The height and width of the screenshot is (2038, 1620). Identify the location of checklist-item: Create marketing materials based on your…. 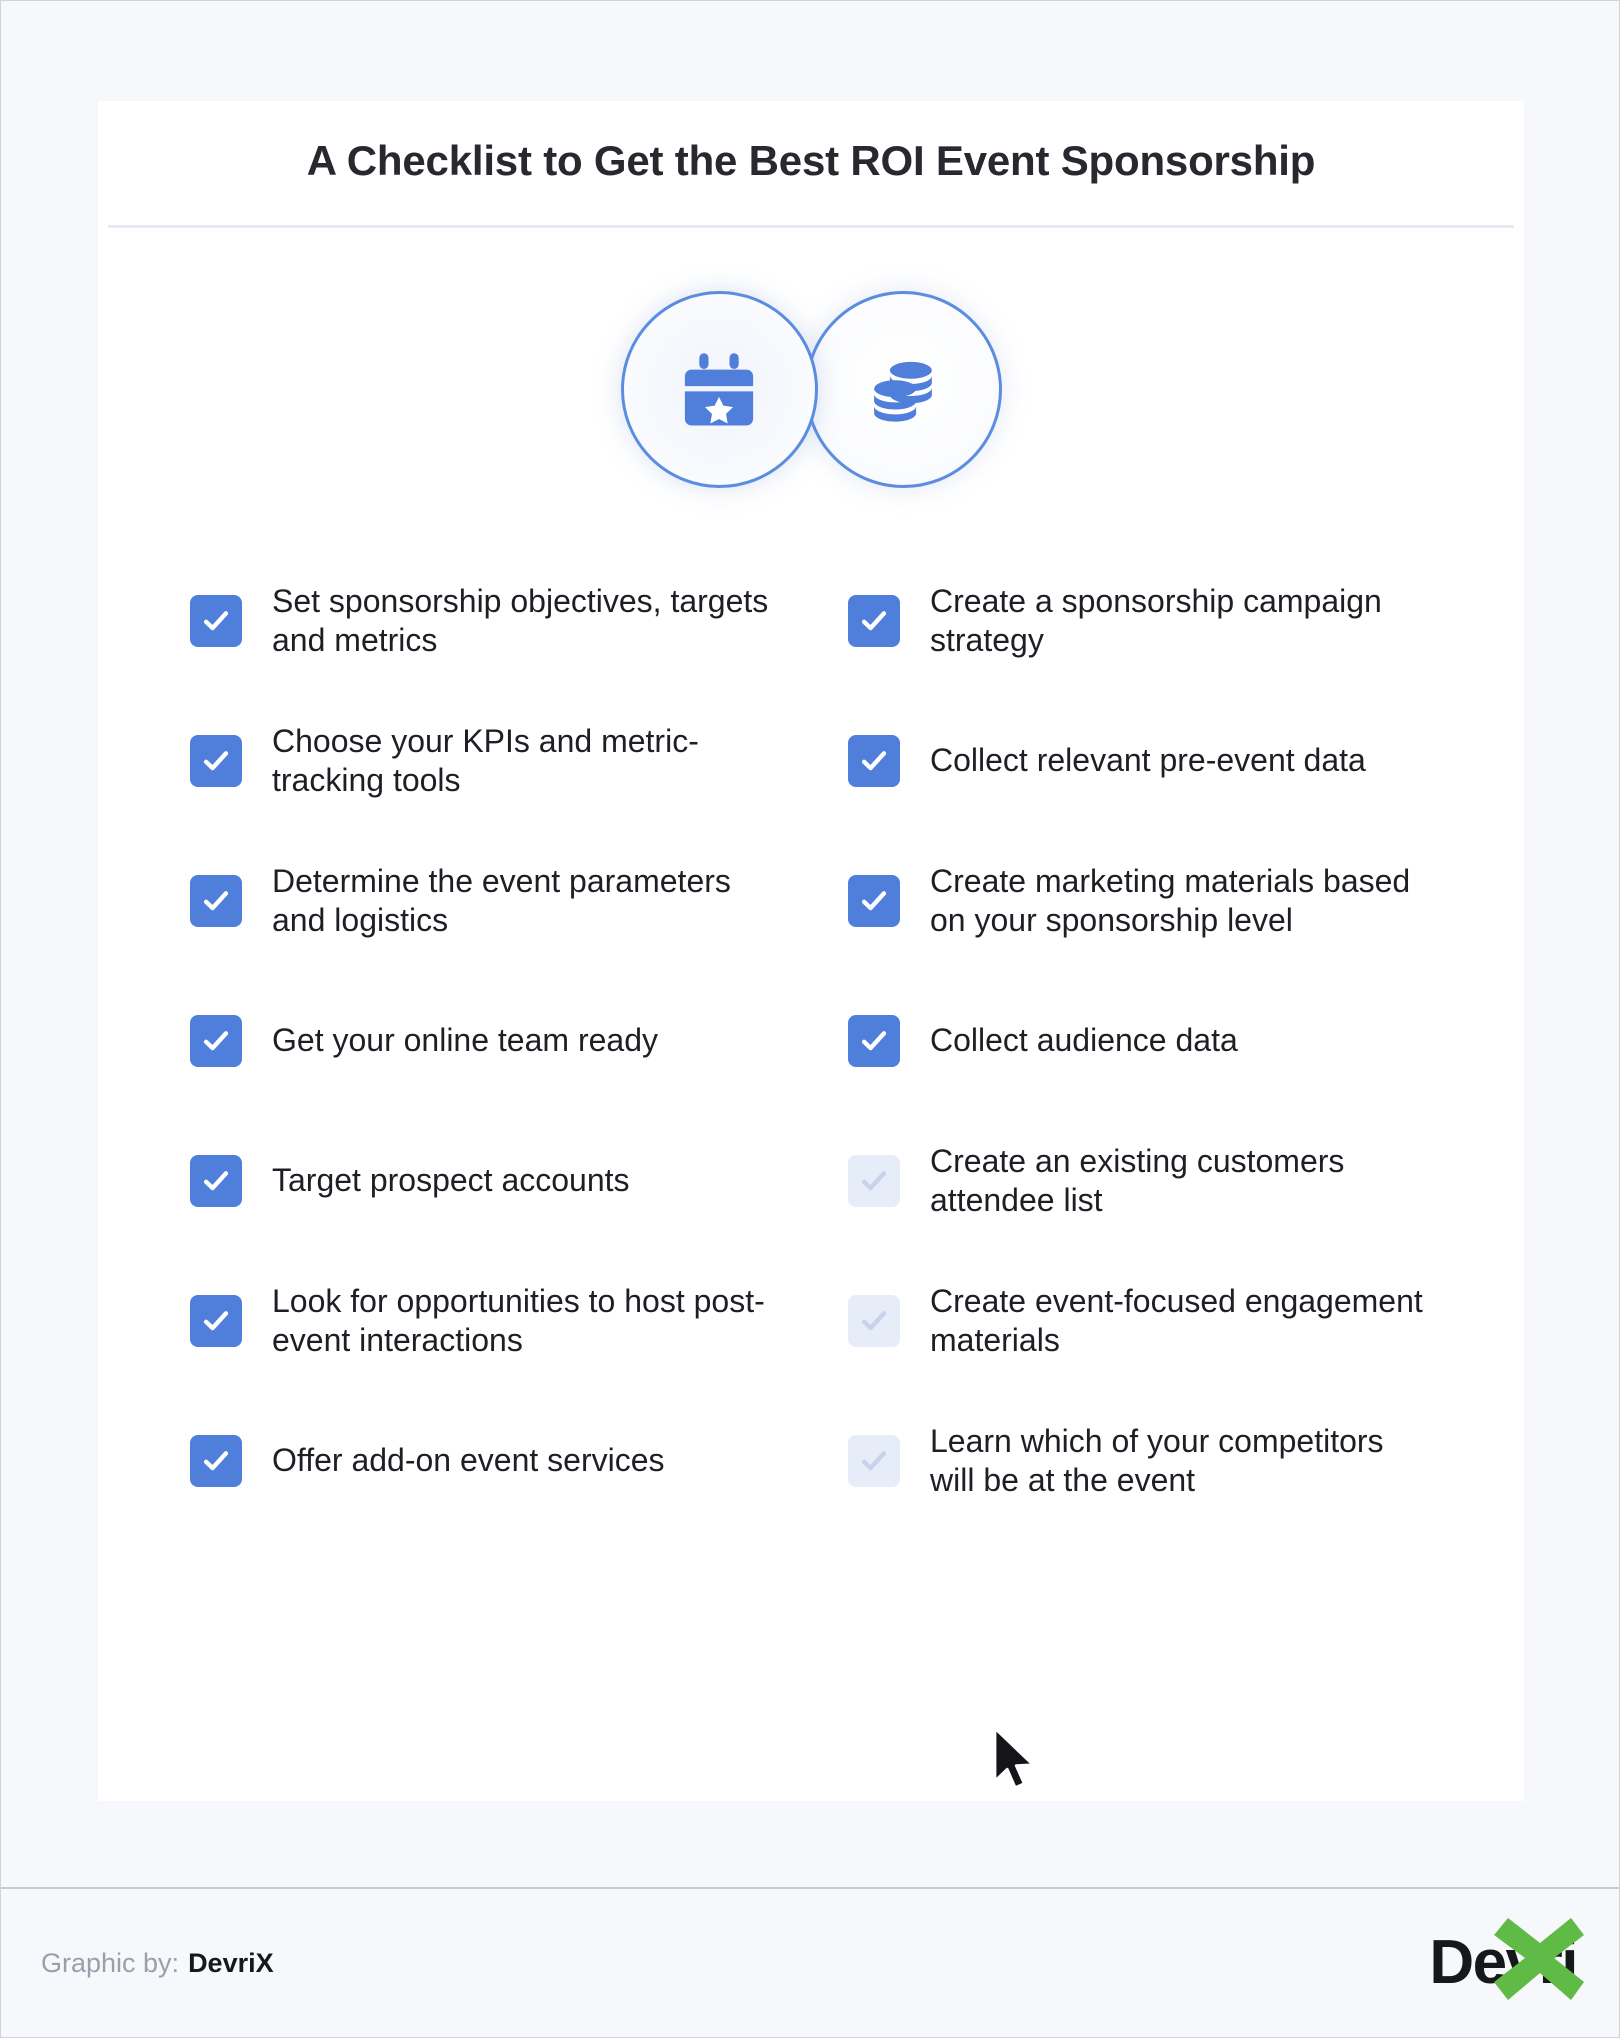
(1141, 901).